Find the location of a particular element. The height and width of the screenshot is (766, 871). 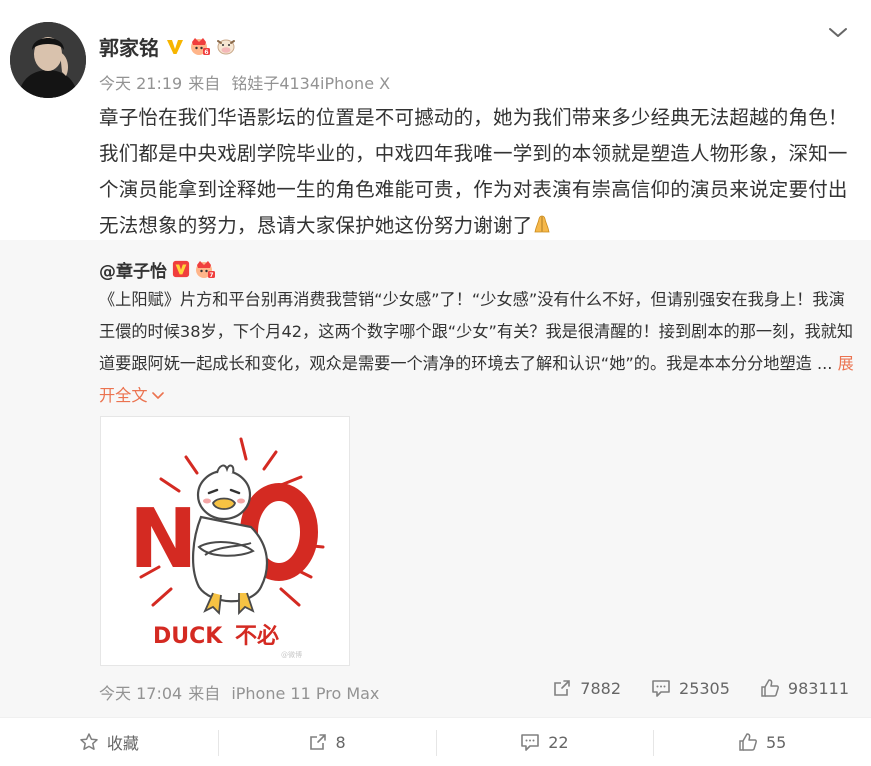

comment-button: 22 is located at coordinates (544, 742).